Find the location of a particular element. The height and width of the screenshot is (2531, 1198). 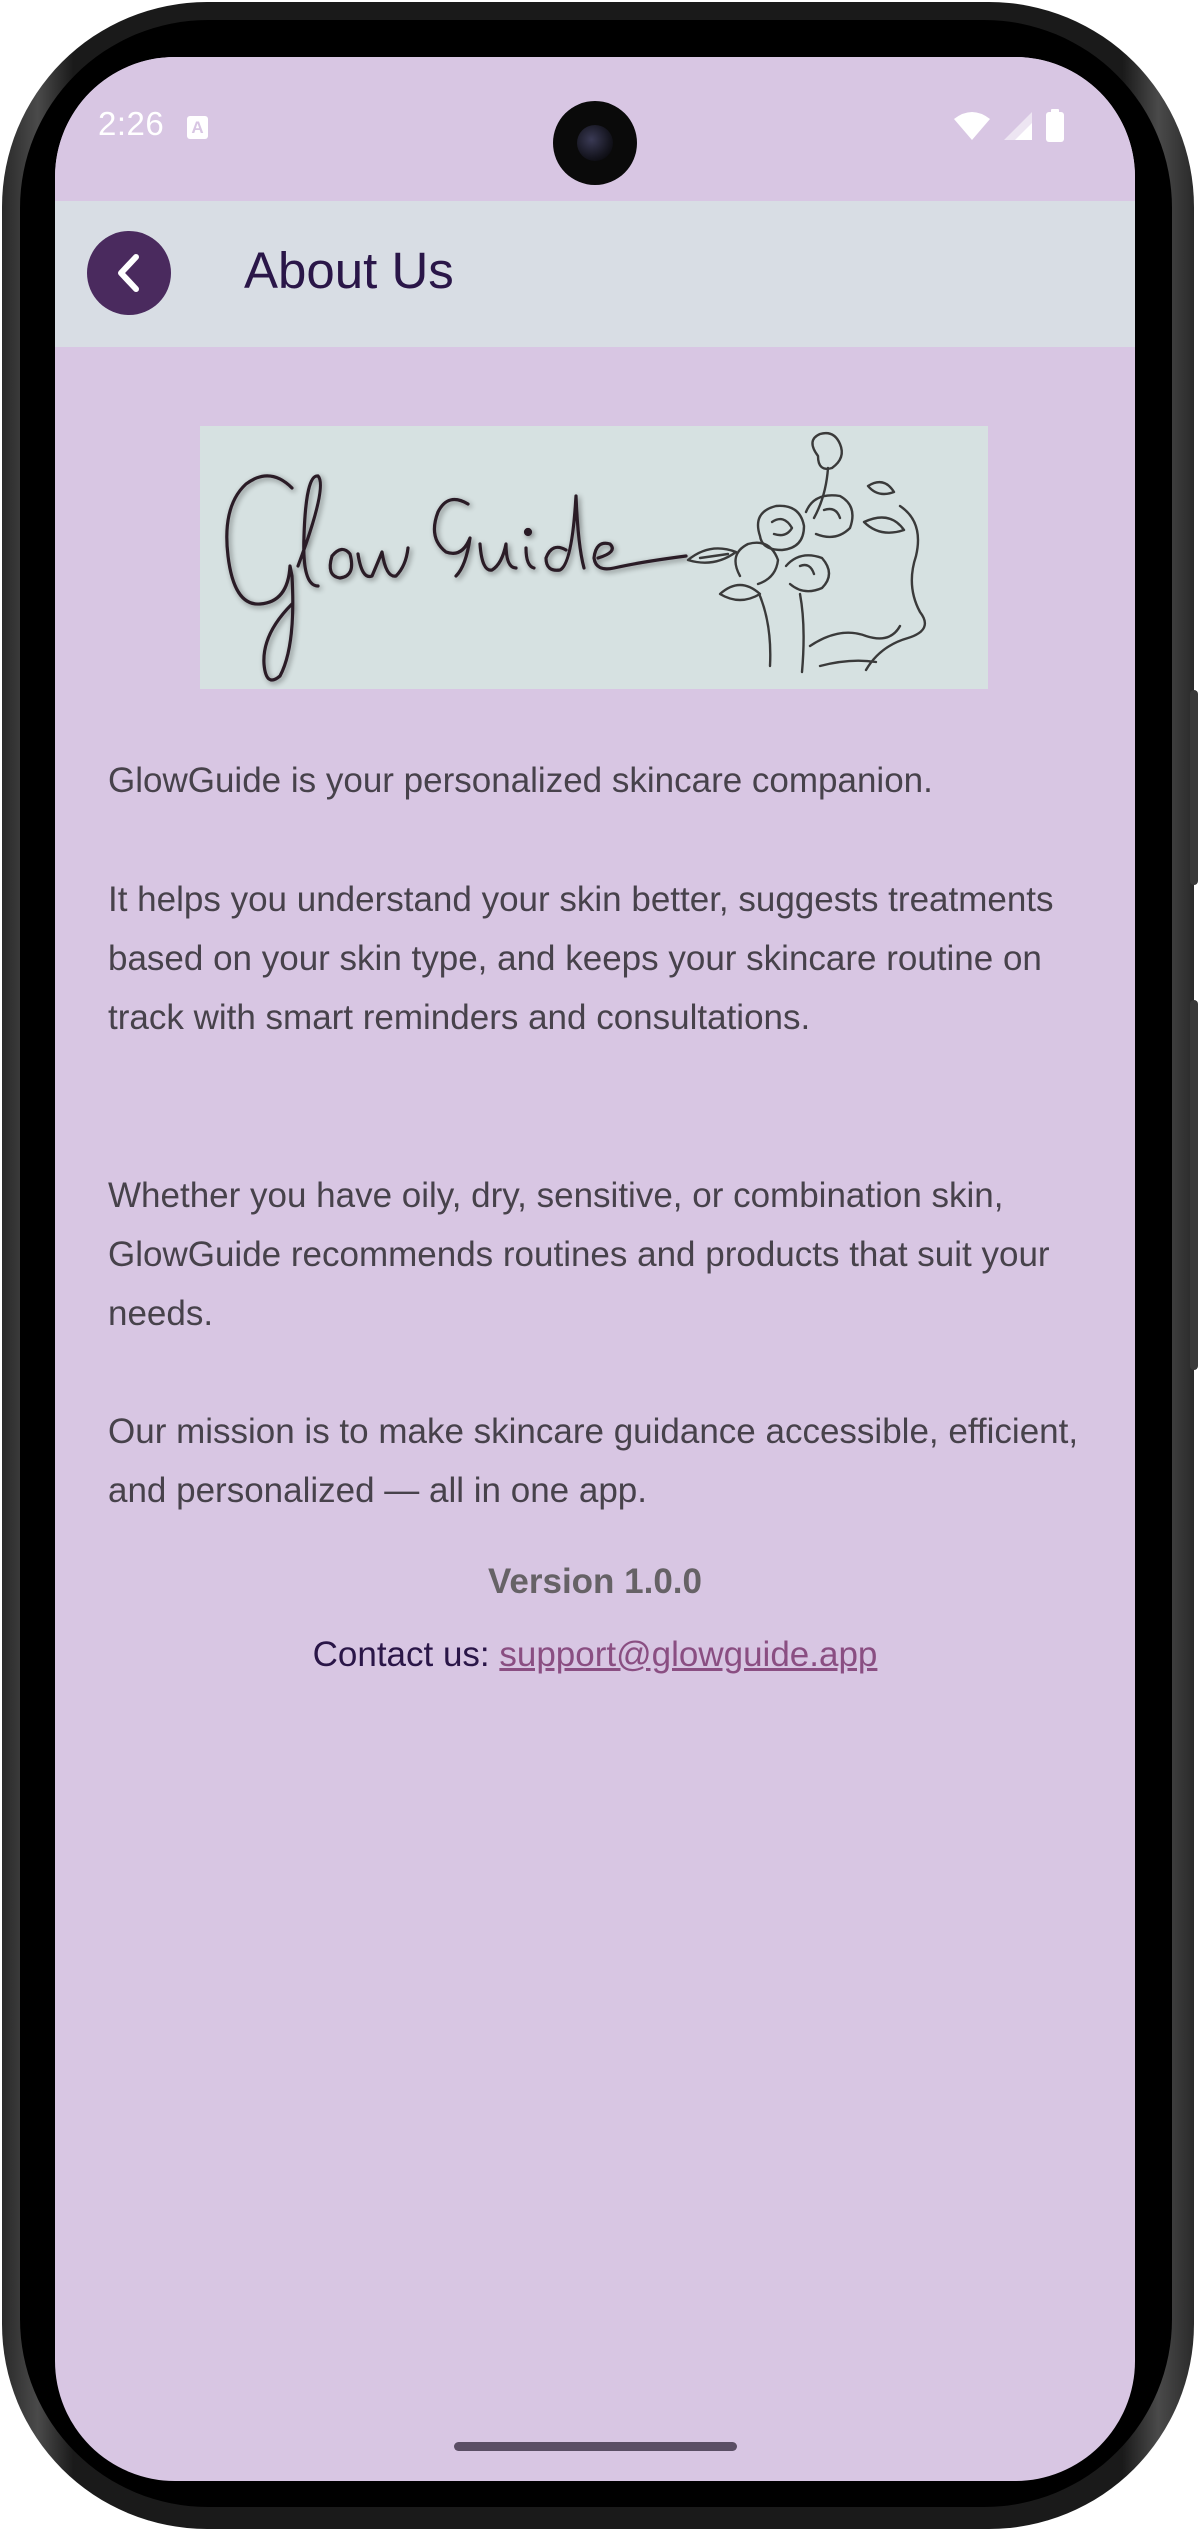

signal-icon is located at coordinates (1018, 126).